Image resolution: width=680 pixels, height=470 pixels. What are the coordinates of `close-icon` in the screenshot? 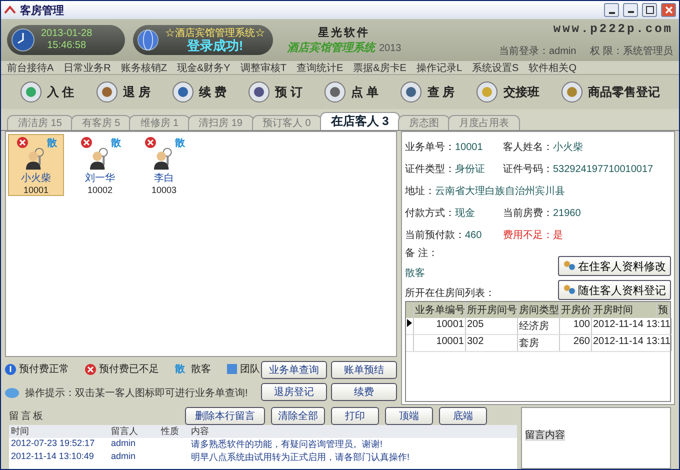 It's located at (668, 10).